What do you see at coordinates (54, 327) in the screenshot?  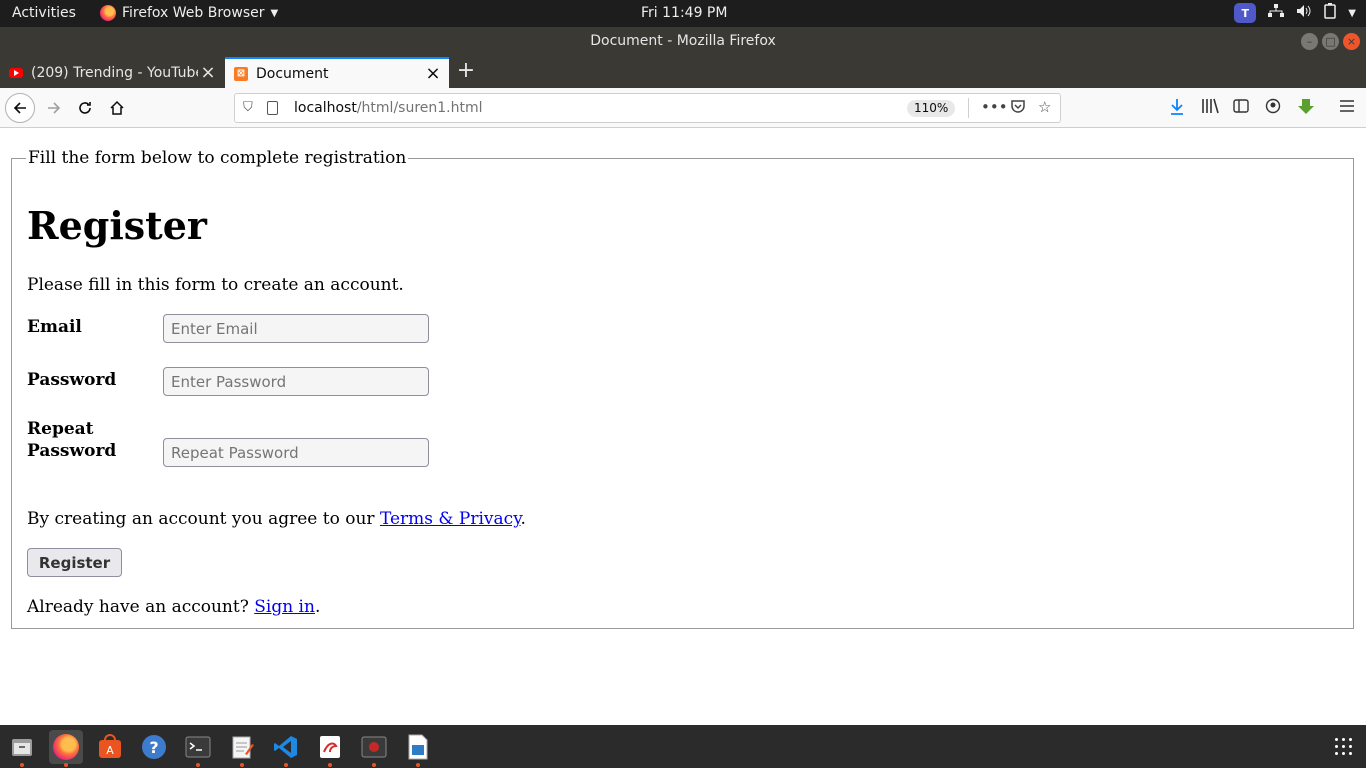 I see `email-label: Email` at bounding box center [54, 327].